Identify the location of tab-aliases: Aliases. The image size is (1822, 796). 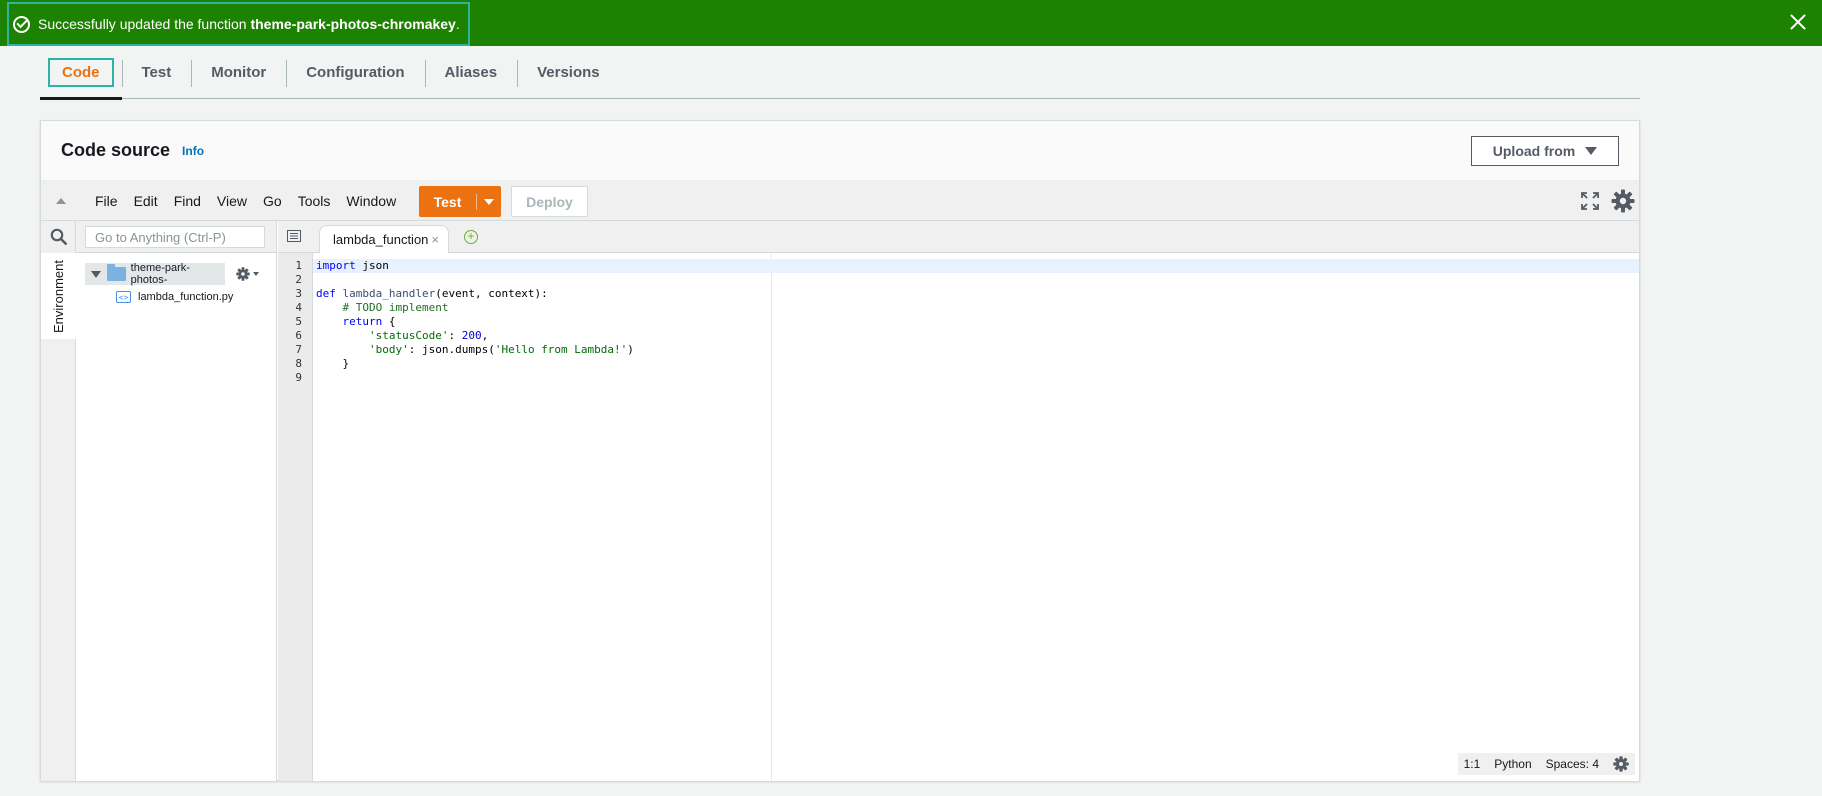
(471, 72).